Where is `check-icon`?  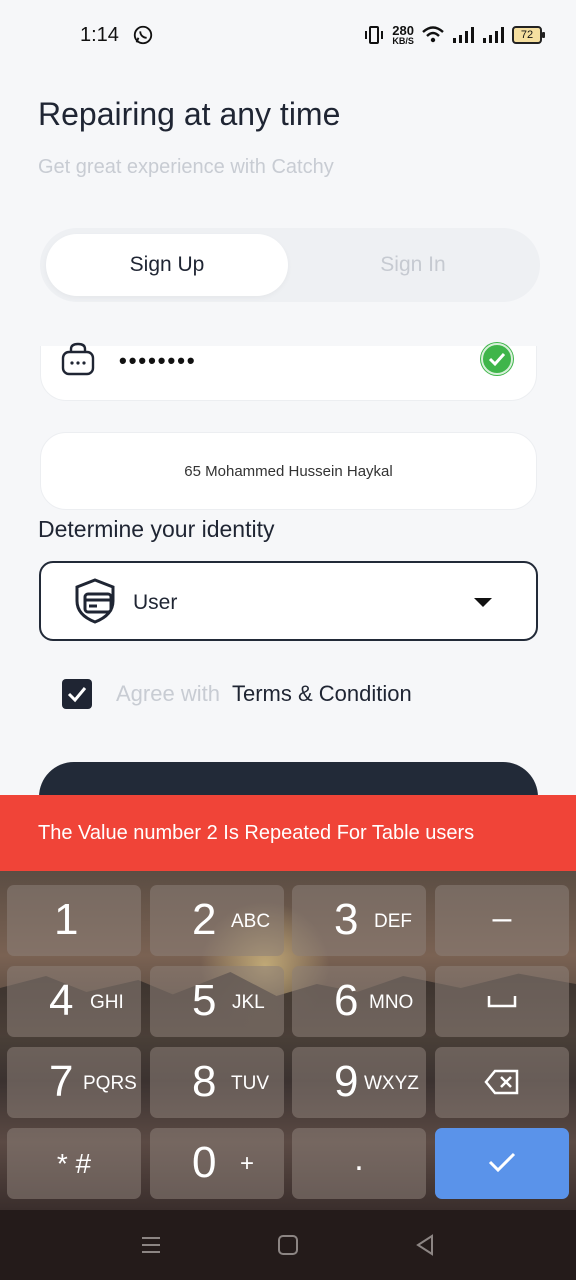 check-icon is located at coordinates (77, 695).